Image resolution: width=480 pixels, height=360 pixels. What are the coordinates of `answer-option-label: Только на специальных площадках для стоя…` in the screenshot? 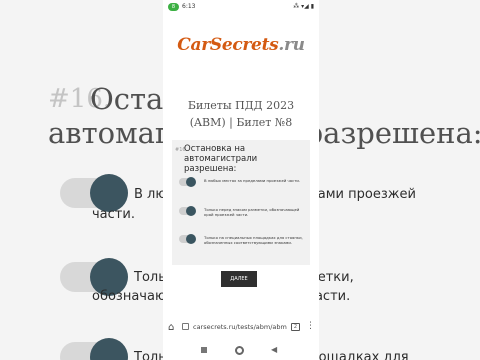 It's located at (253, 240).